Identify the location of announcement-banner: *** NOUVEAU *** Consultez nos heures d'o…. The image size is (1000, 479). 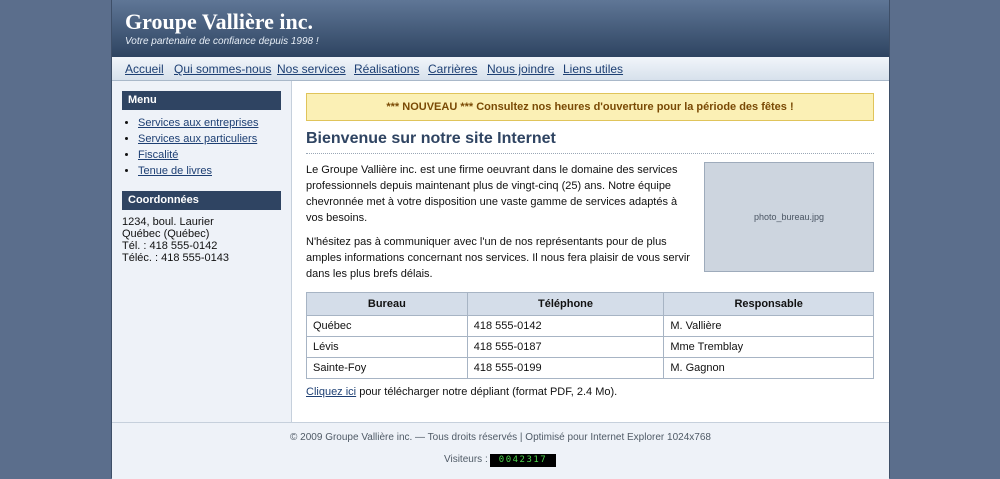
(590, 107).